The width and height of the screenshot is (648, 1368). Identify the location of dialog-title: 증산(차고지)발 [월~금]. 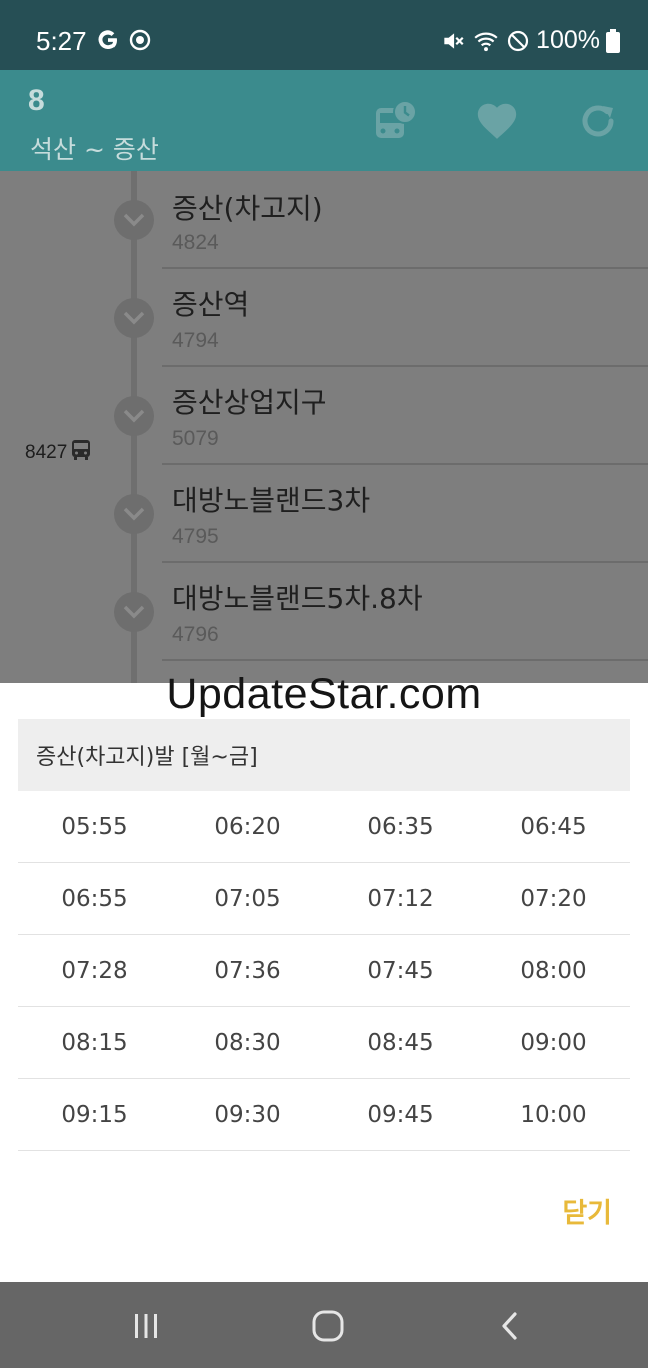
(324, 755).